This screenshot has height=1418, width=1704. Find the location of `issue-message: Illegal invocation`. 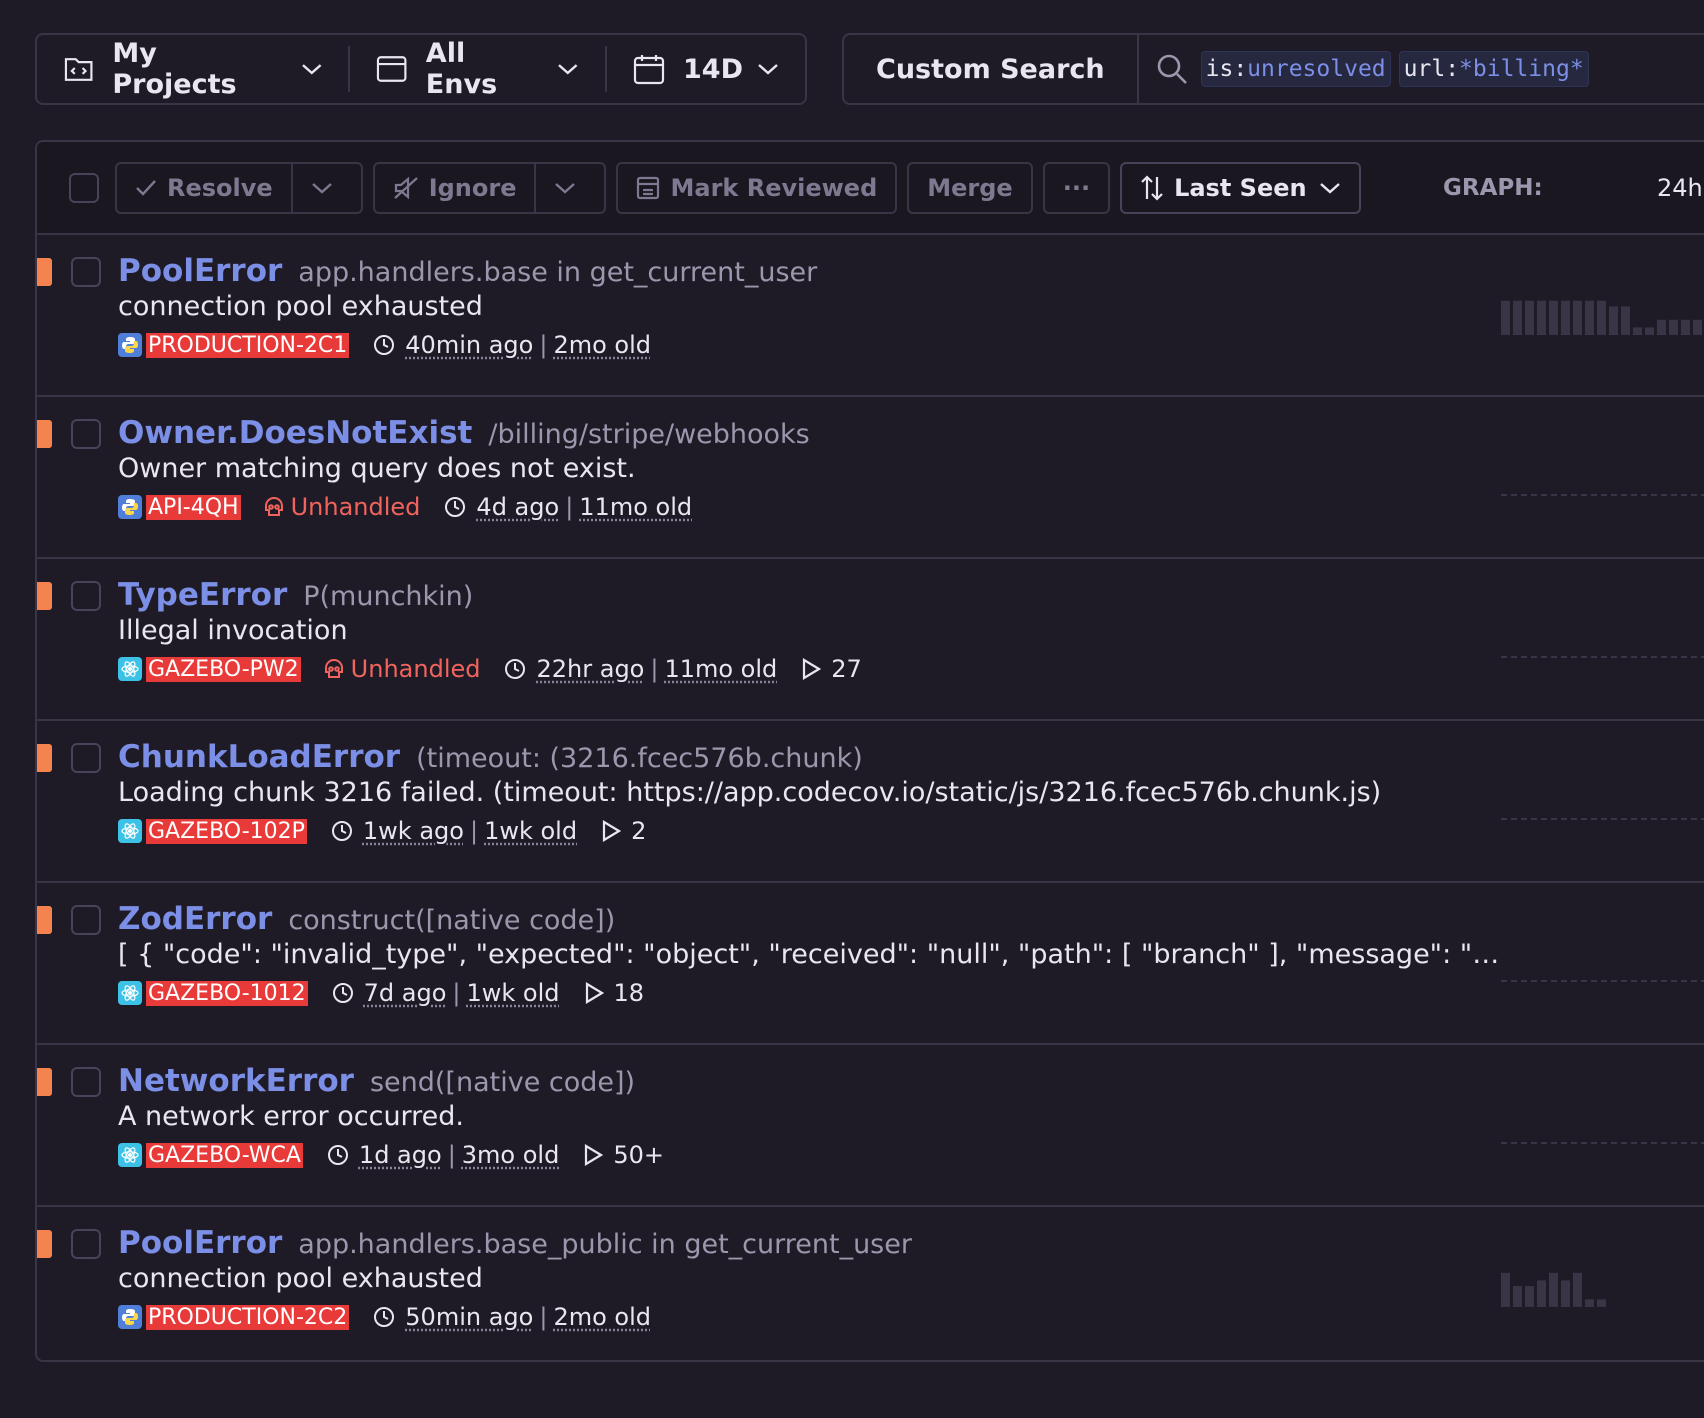

issue-message: Illegal invocation is located at coordinates (233, 630).